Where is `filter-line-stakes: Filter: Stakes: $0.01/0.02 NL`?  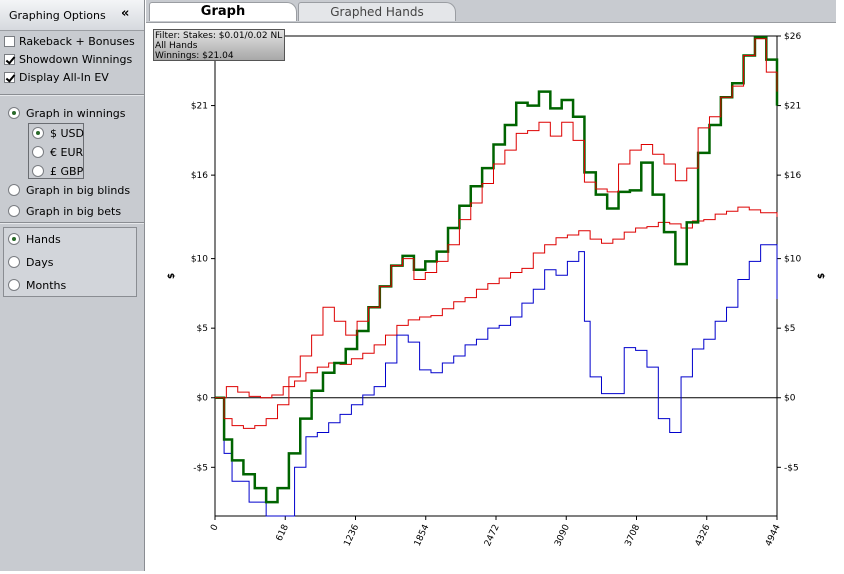
filter-line-stakes: Filter: Stakes: $0.01/0.02 NL is located at coordinates (219, 36).